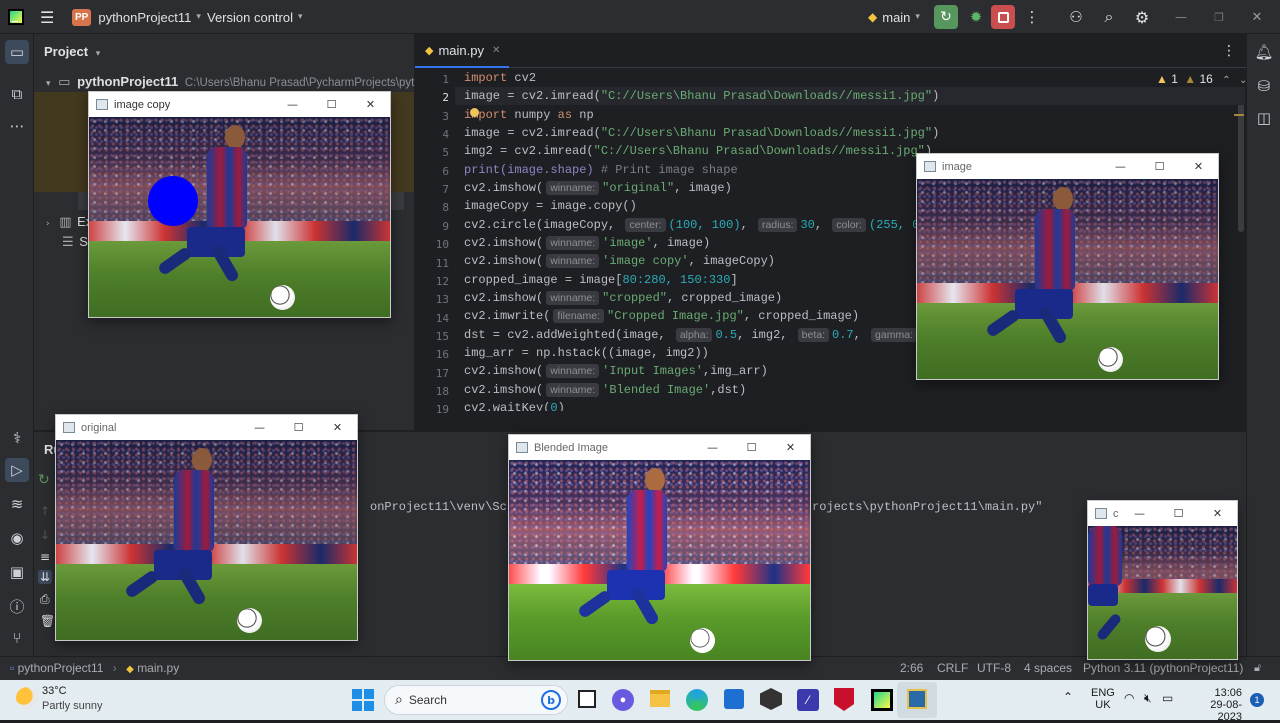 The height and width of the screenshot is (723, 1280). I want to click on more-actions-icon: ⋮, so click(1032, 17).